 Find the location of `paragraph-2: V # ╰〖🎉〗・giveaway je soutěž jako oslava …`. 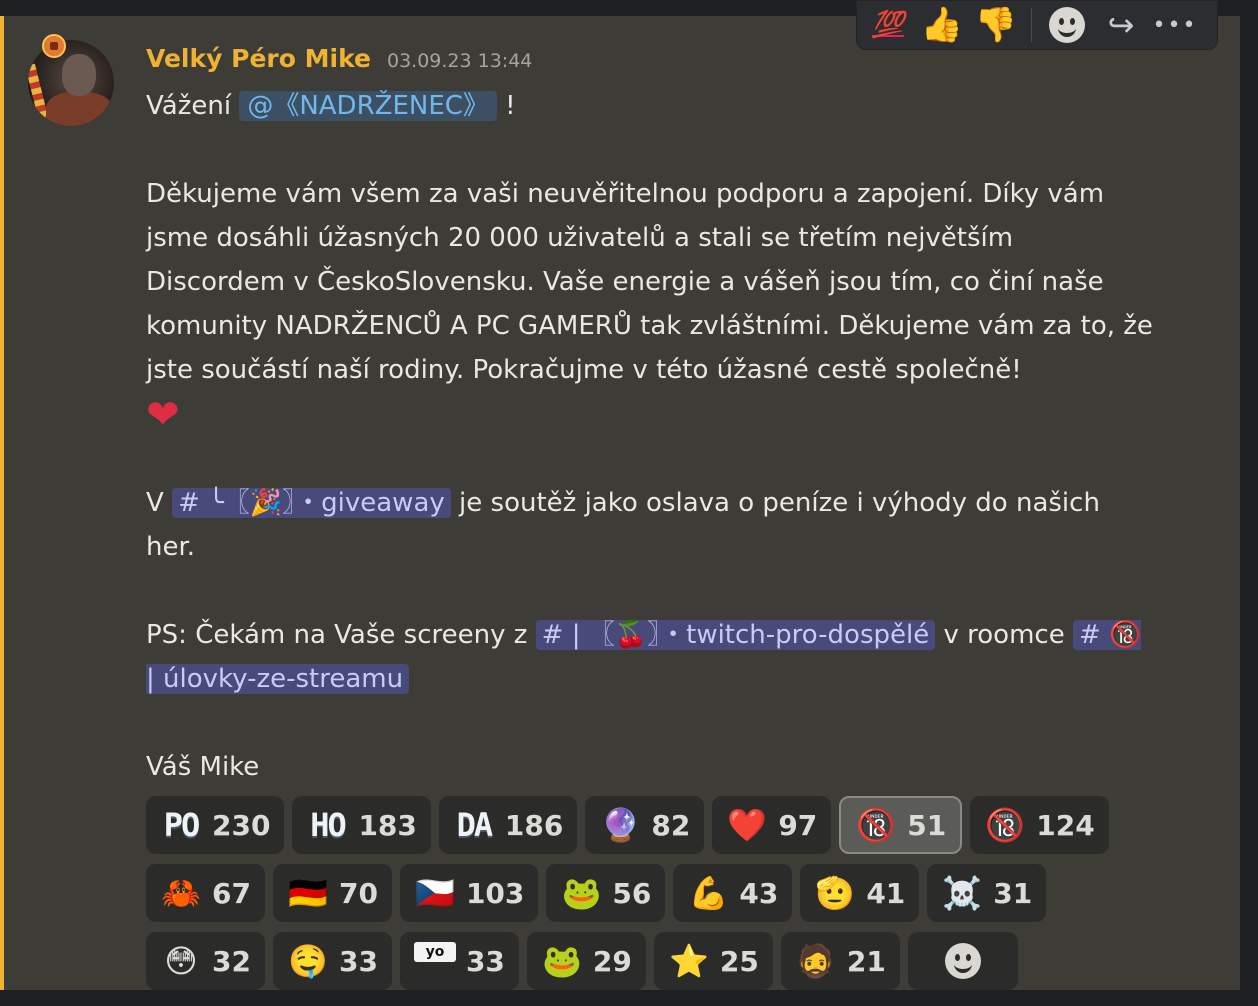

paragraph-2: V # ╰〖🎉〗・giveaway je soutěž jako oslava … is located at coordinates (651, 525).